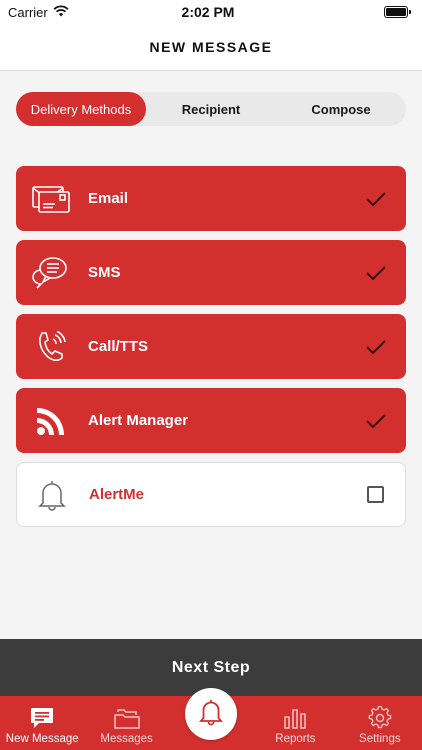 This screenshot has width=422, height=750. What do you see at coordinates (51, 199) in the screenshot?
I see `email-icon` at bounding box center [51, 199].